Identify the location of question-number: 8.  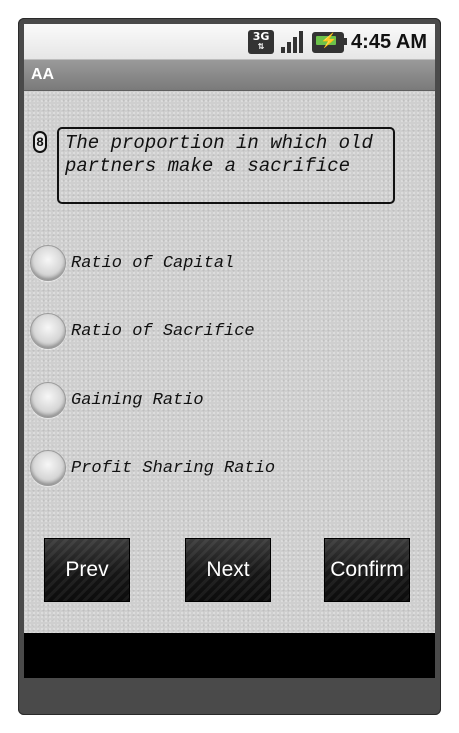
(40, 142).